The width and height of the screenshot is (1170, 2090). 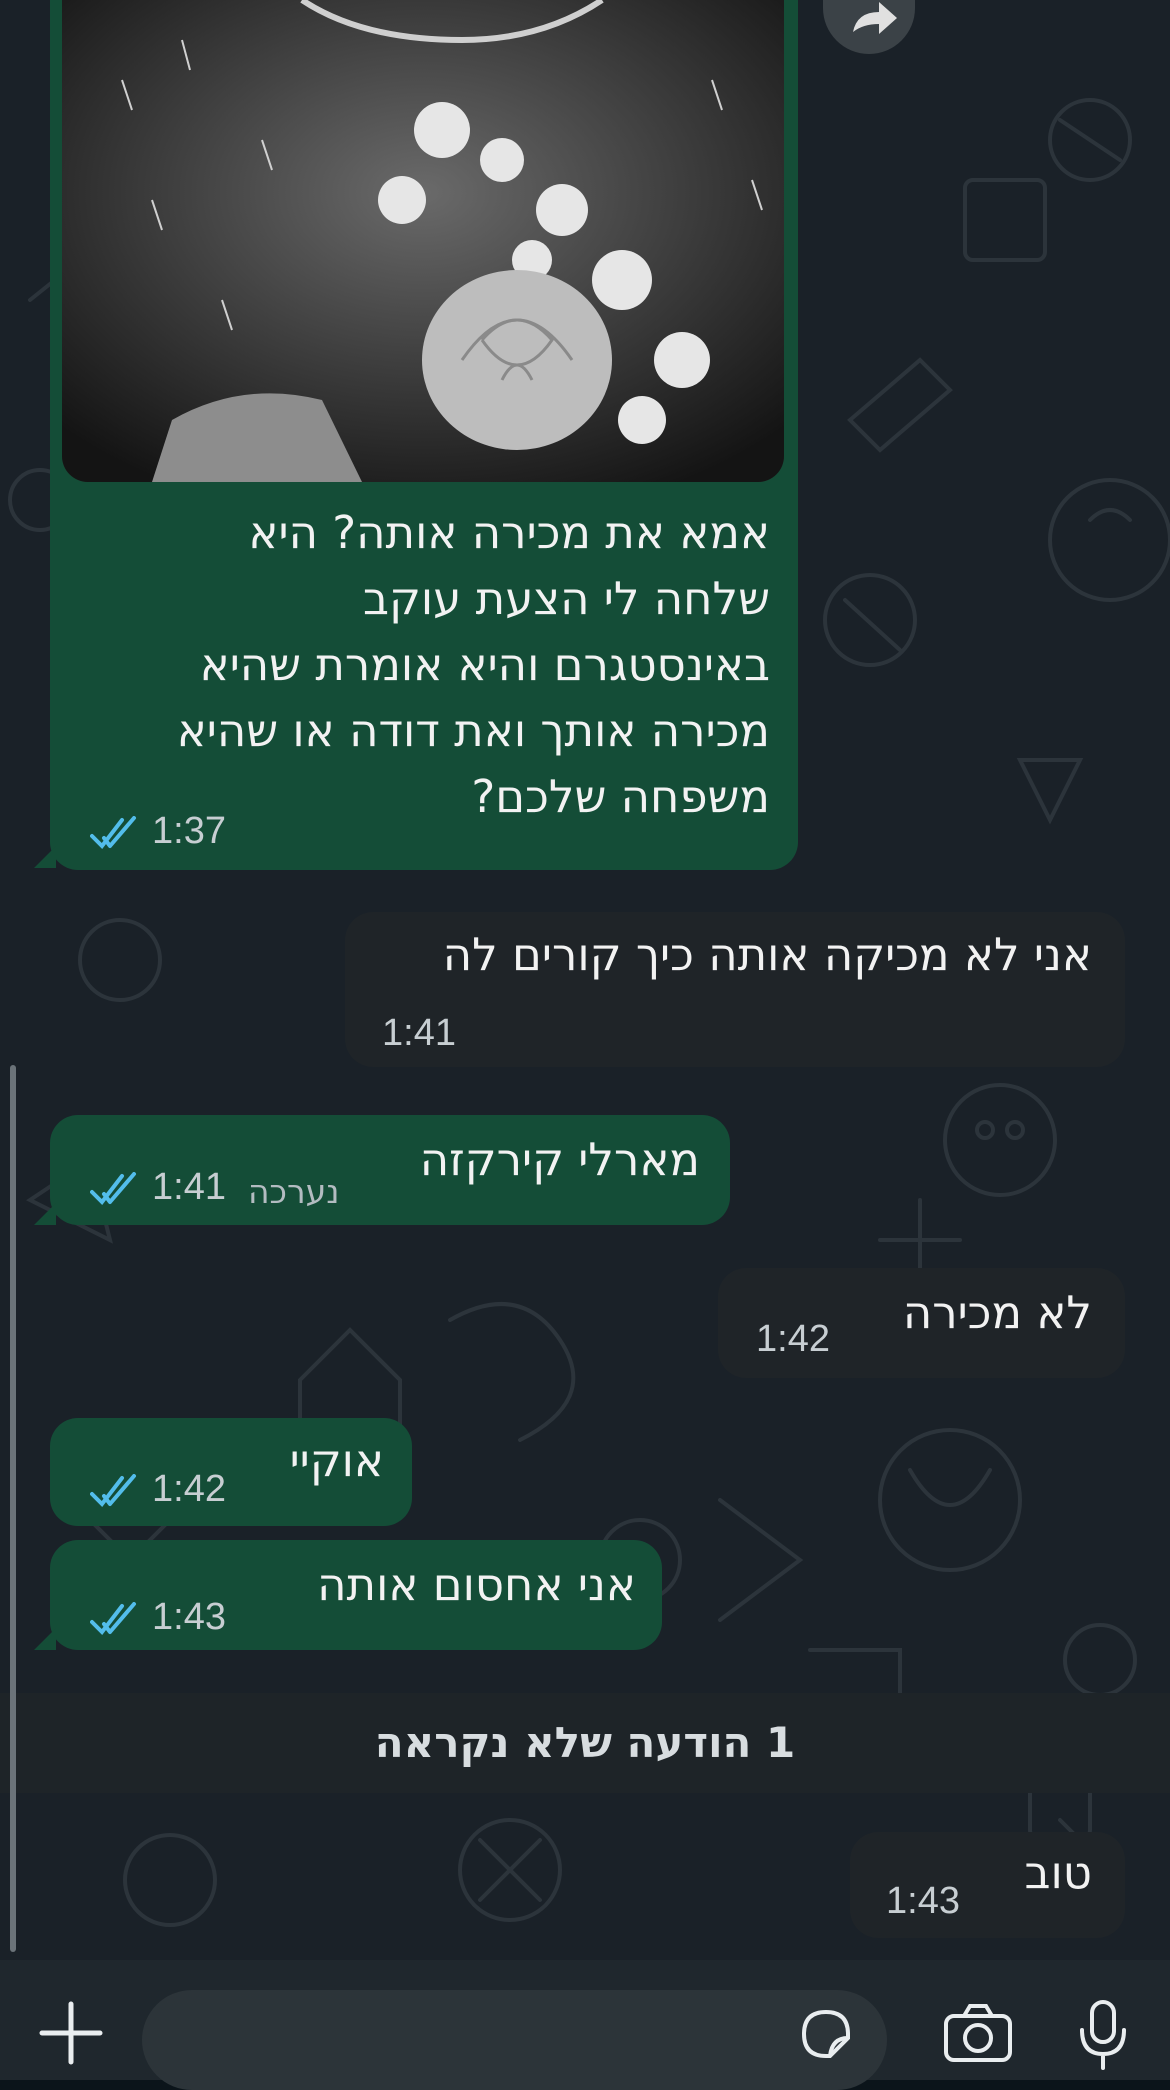 I want to click on unread-count-label: 1 הודעה שלא נקראה, so click(x=585, y=1742).